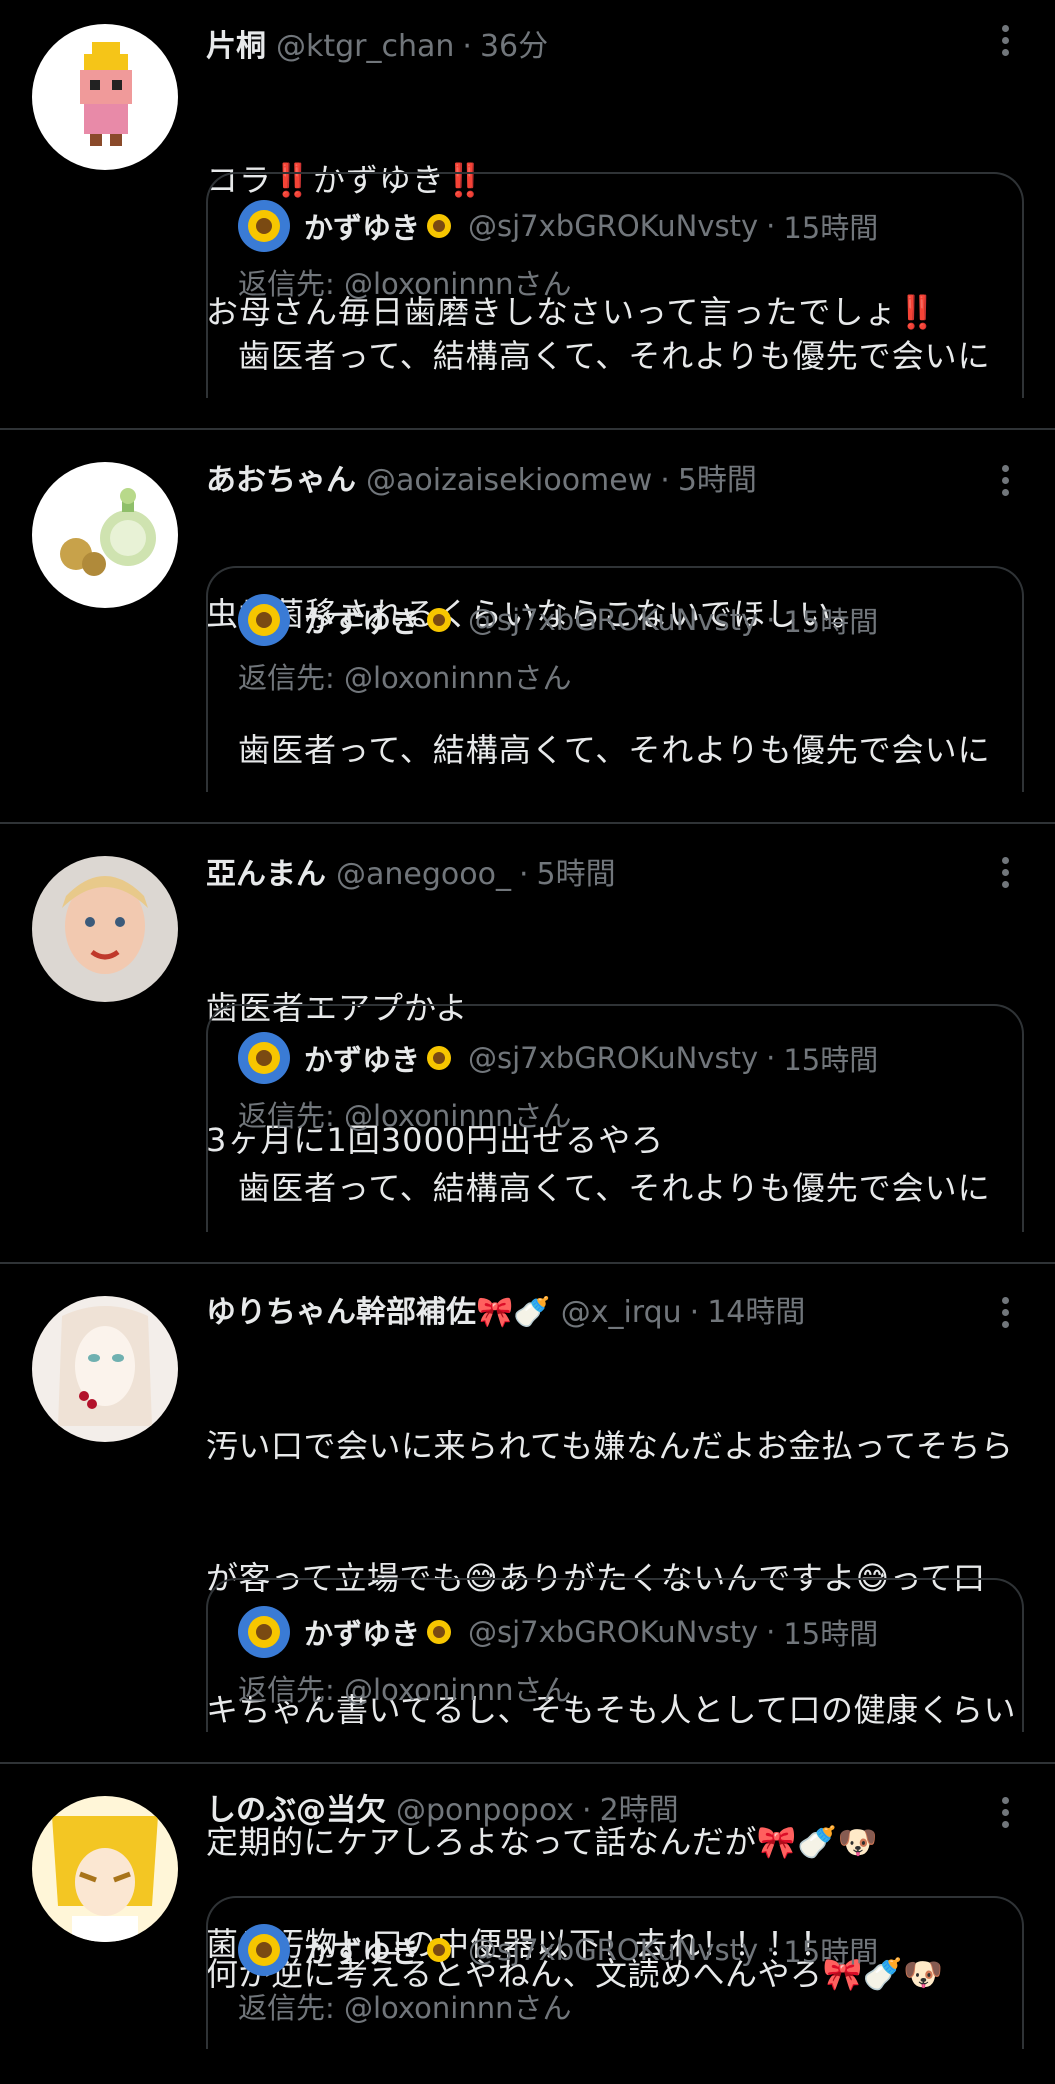  I want to click on tweet-header: 亞んまん @anegooo_ · 5時間, so click(615, 875).